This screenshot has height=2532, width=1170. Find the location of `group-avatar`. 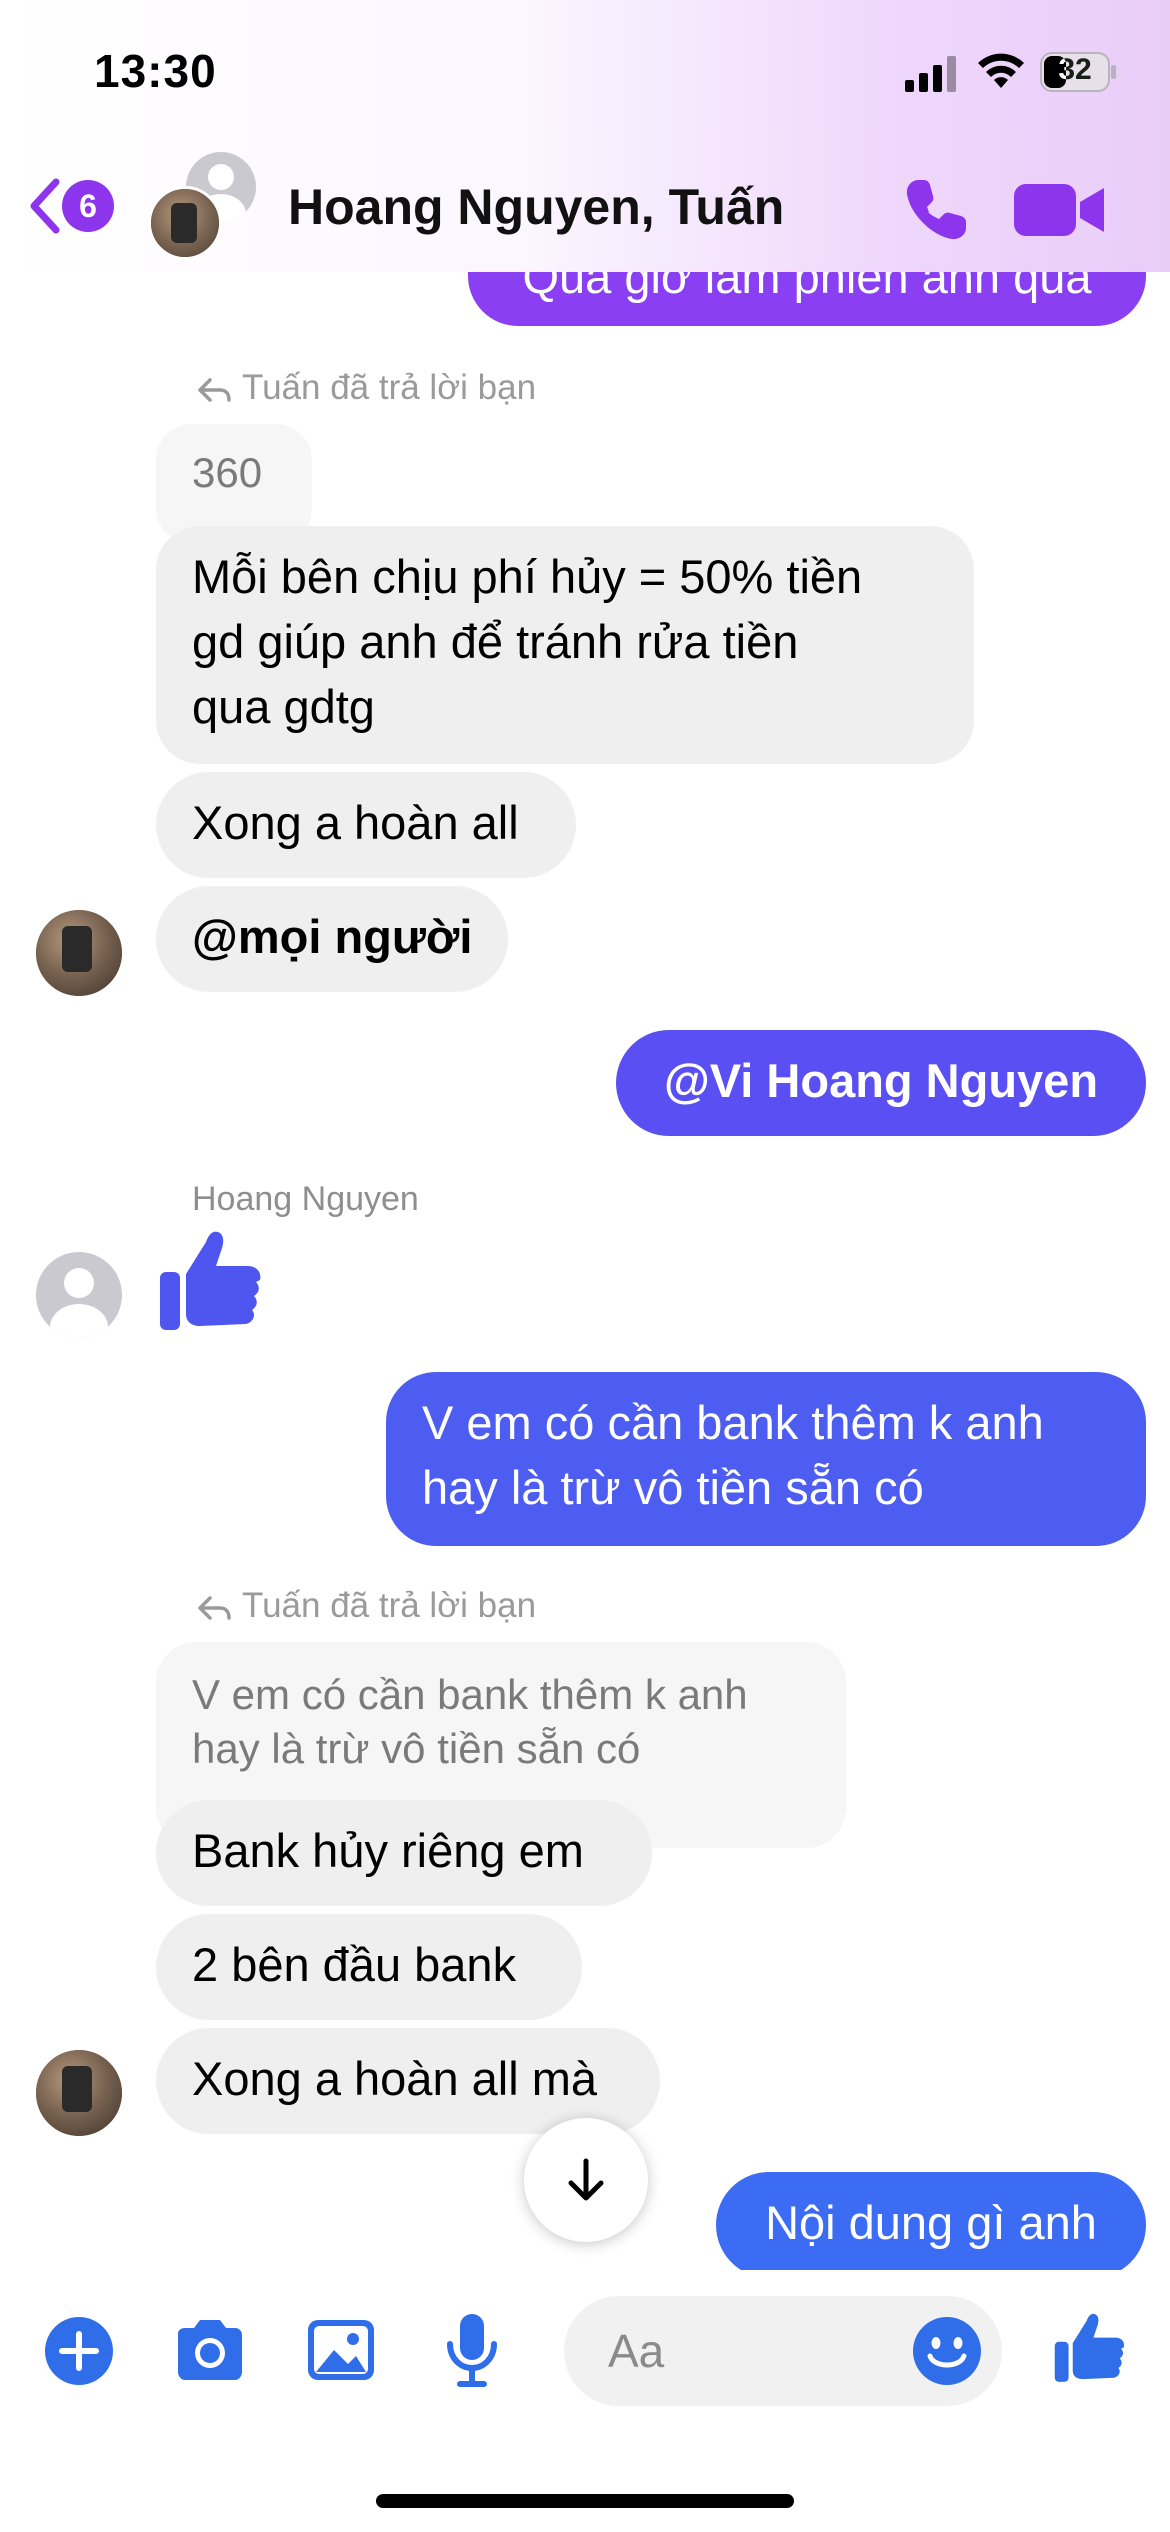

group-avatar is located at coordinates (208, 210).